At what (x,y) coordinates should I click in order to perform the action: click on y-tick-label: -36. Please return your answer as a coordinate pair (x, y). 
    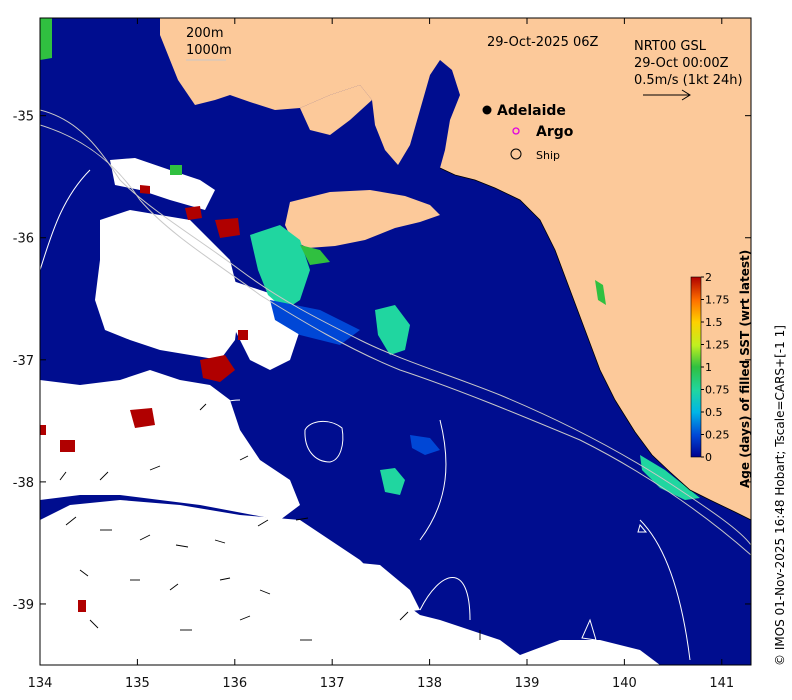
    Looking at the image, I should click on (23, 239).